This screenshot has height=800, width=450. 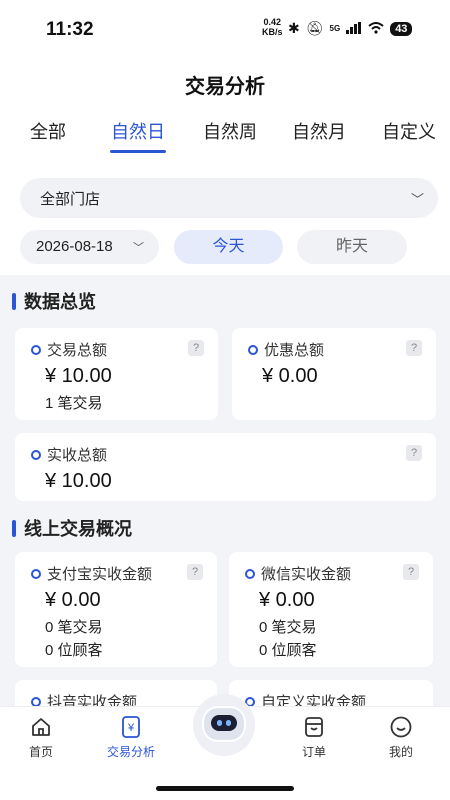 What do you see at coordinates (225, 788) in the screenshot?
I see `home-indicator` at bounding box center [225, 788].